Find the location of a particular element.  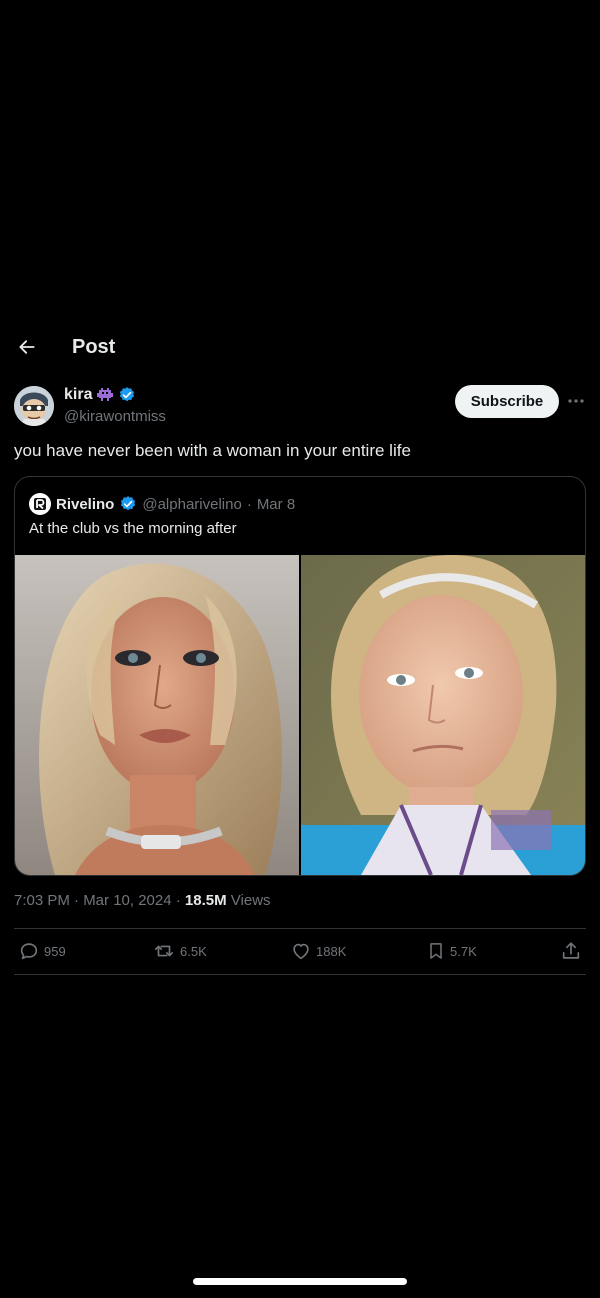

author-name: kira is located at coordinates (78, 395).